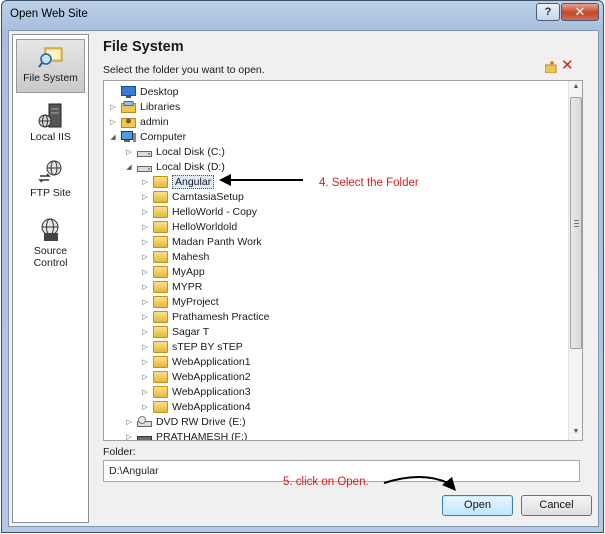 The height and width of the screenshot is (534, 605). Describe the element at coordinates (576, 433) in the screenshot. I see `scroll-down-arrow-icon: ▼` at that location.